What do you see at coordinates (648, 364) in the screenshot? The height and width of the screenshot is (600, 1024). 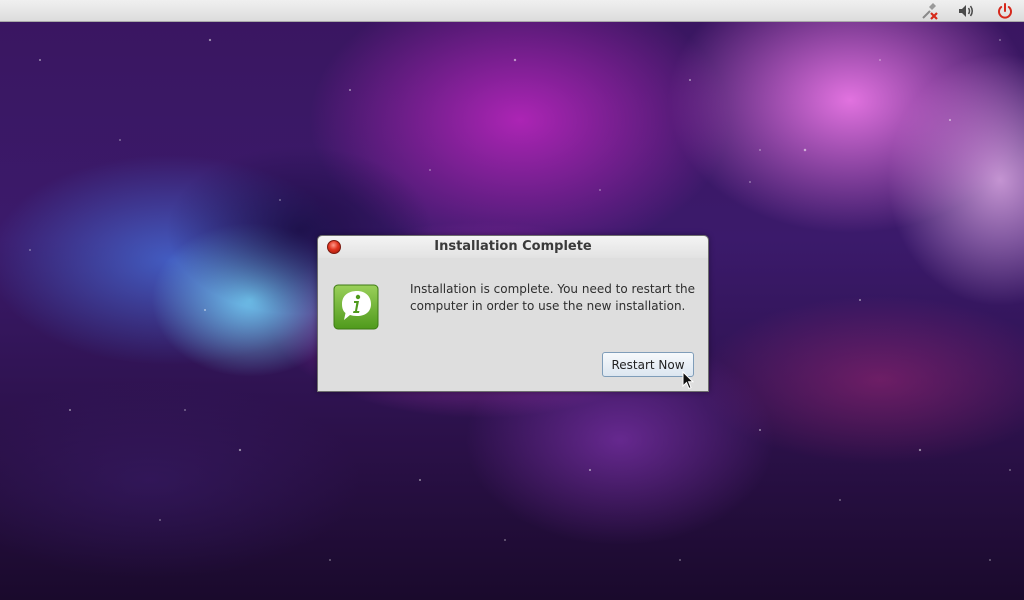 I see `restart-now-button: Restart Now` at bounding box center [648, 364].